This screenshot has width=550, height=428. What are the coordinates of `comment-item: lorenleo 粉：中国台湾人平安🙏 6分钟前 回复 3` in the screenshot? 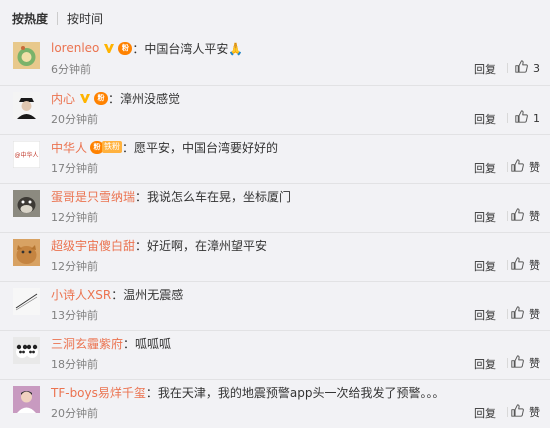 It's located at (275, 60).